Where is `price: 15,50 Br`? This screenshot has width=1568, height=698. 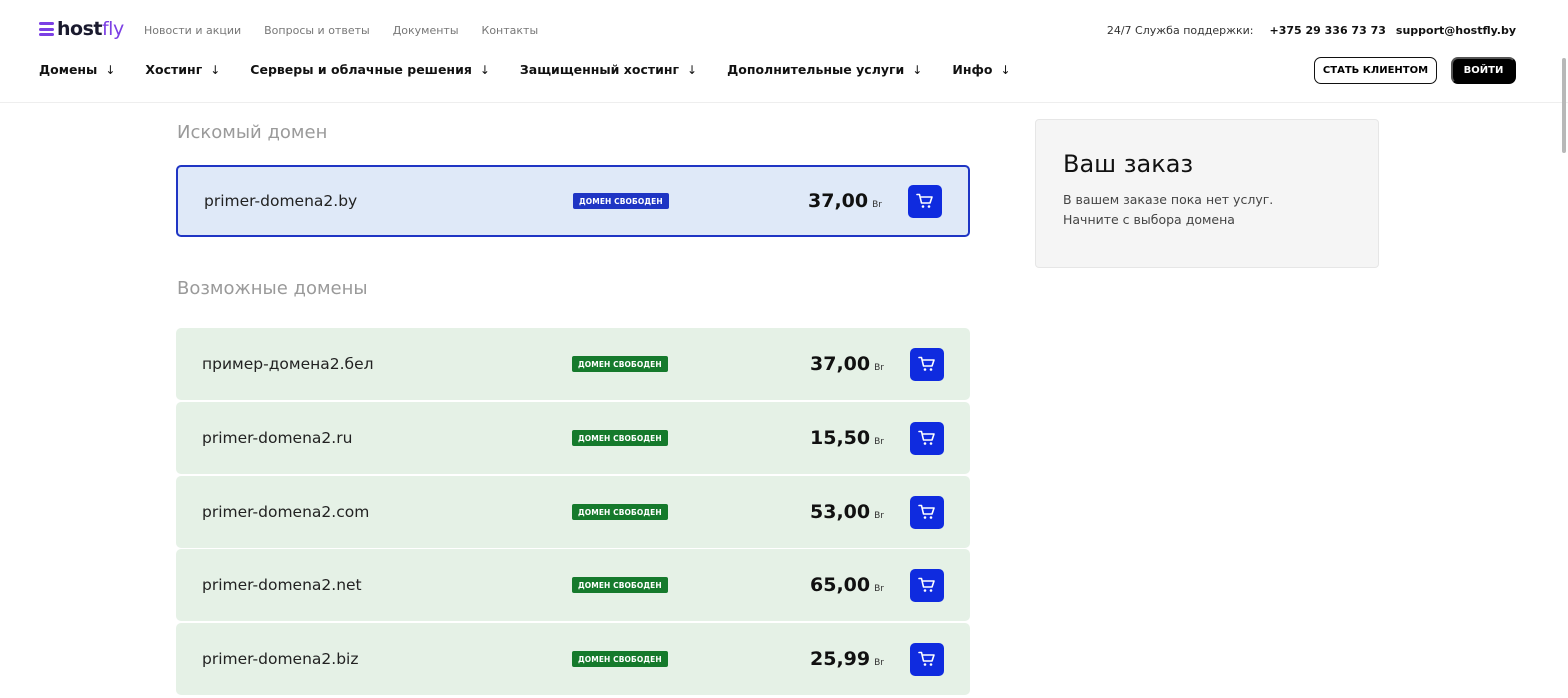 price: 15,50 Br is located at coordinates (847, 438).